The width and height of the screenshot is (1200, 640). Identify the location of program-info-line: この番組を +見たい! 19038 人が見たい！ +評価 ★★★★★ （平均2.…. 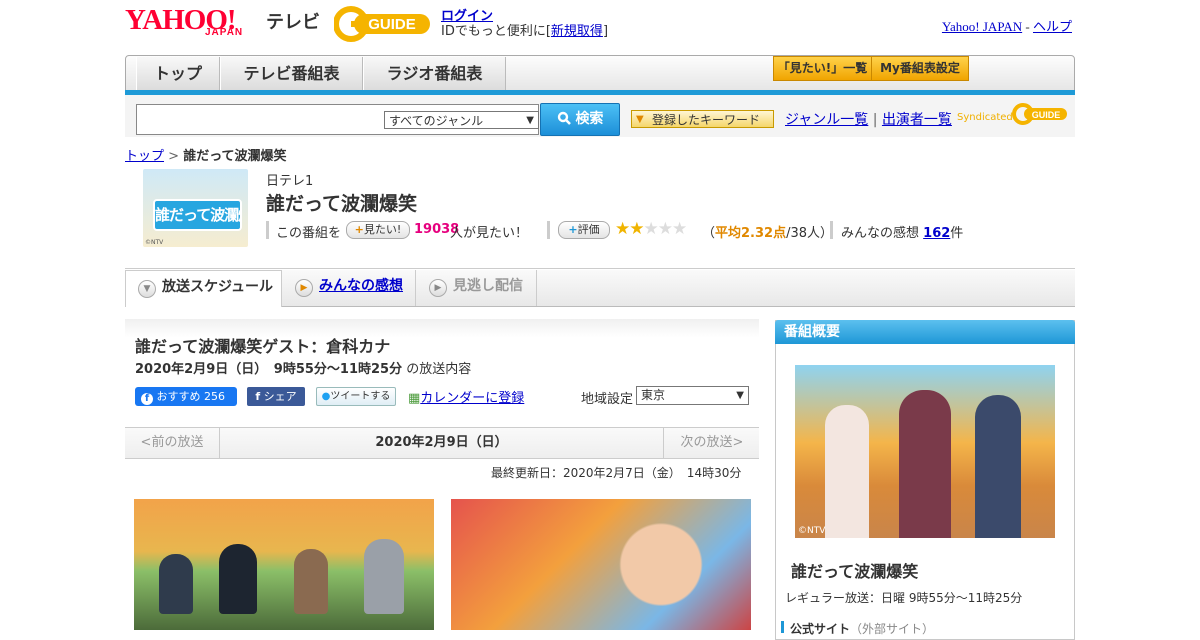
(626, 230).